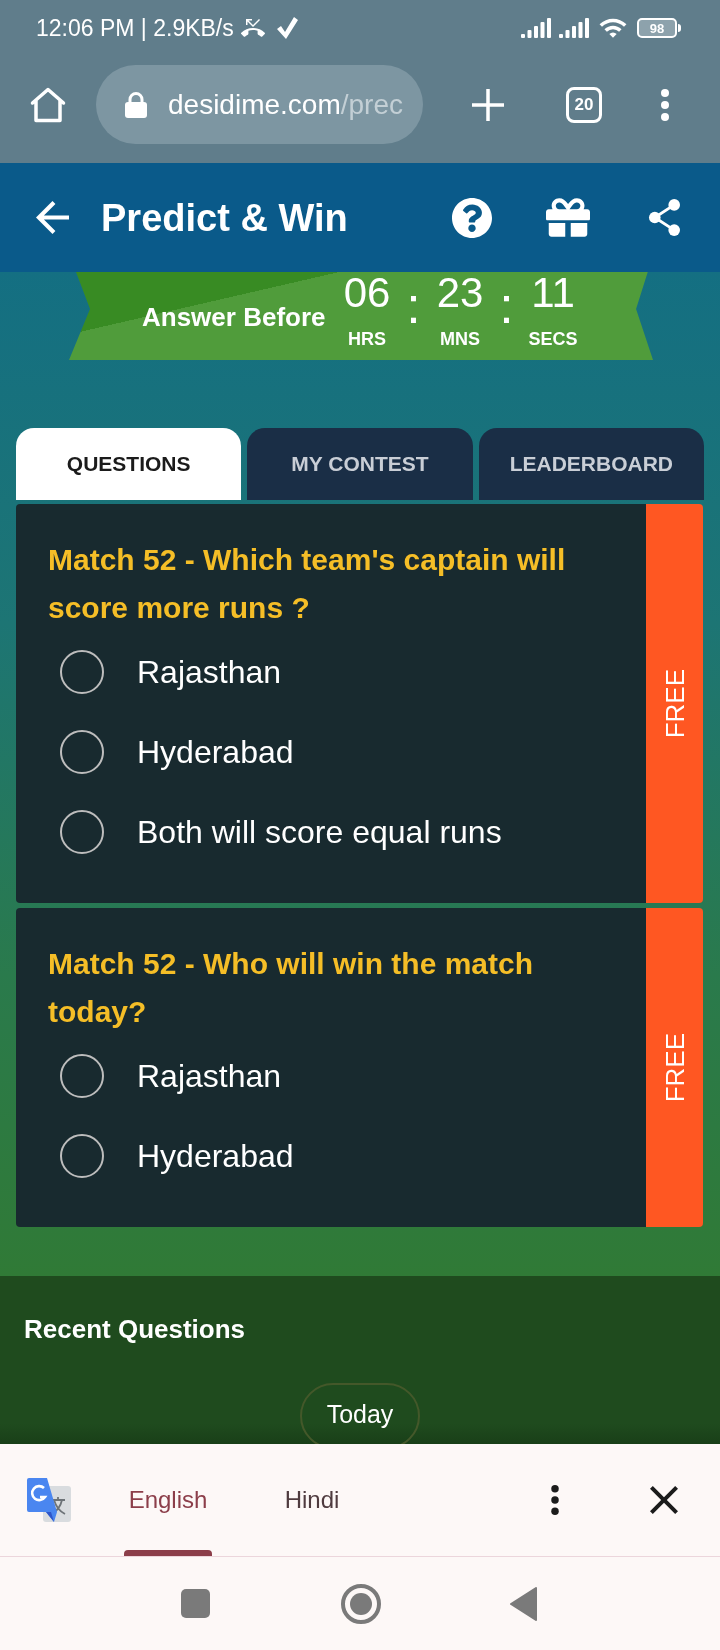 The height and width of the screenshot is (1650, 720). What do you see at coordinates (254, 104) in the screenshot?
I see `url-domain-text: desidime.com` at bounding box center [254, 104].